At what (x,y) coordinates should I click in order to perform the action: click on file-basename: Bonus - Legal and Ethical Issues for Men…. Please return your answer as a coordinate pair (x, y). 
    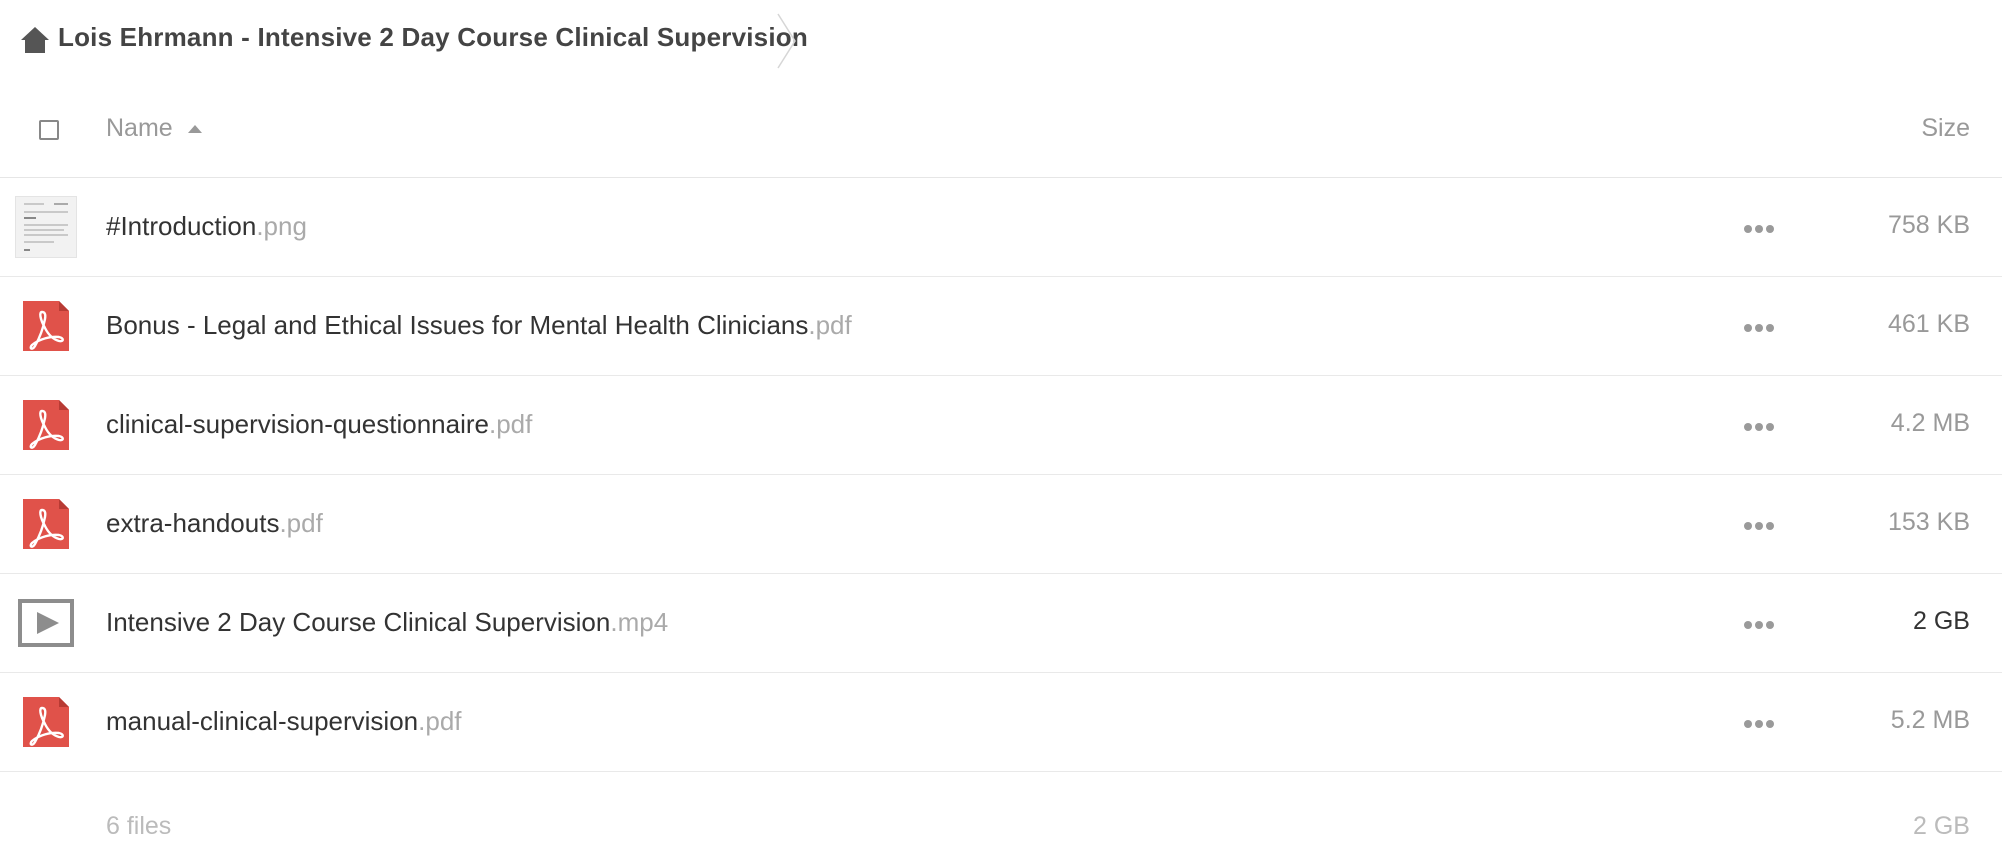
    Looking at the image, I should click on (457, 325).